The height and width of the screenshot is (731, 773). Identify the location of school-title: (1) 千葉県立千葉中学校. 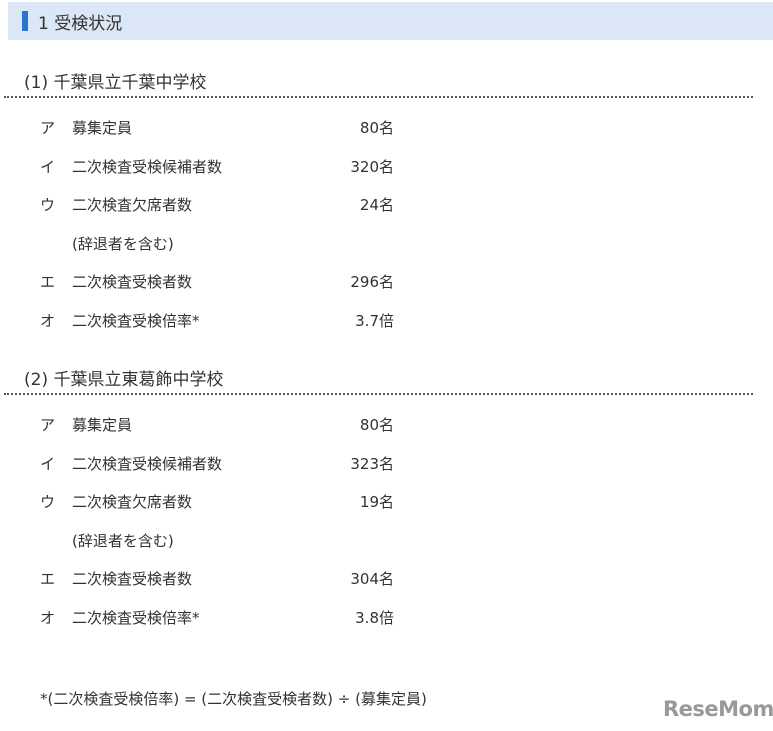
(378, 83).